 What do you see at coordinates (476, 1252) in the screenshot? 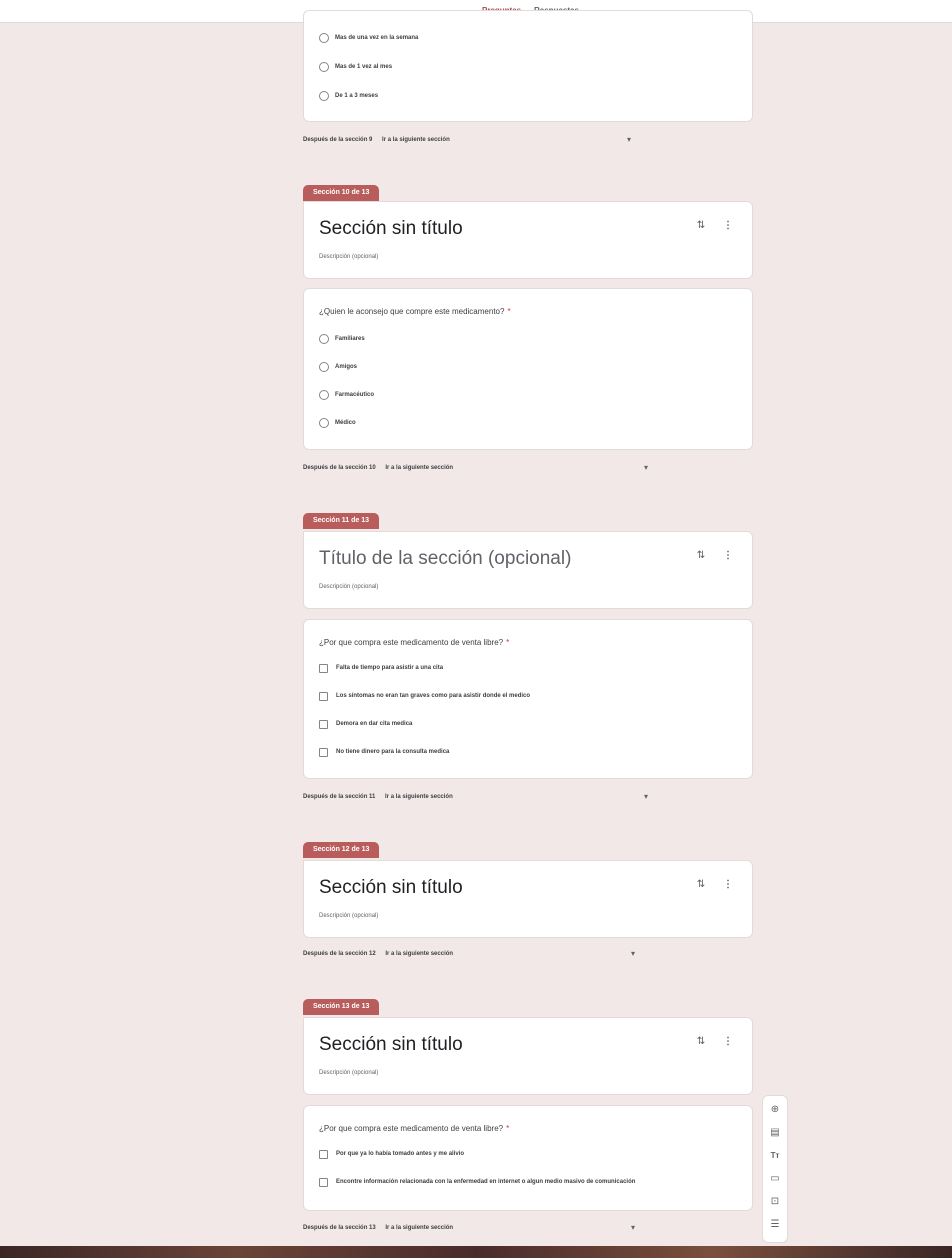
I see `taskbar-strip` at bounding box center [476, 1252].